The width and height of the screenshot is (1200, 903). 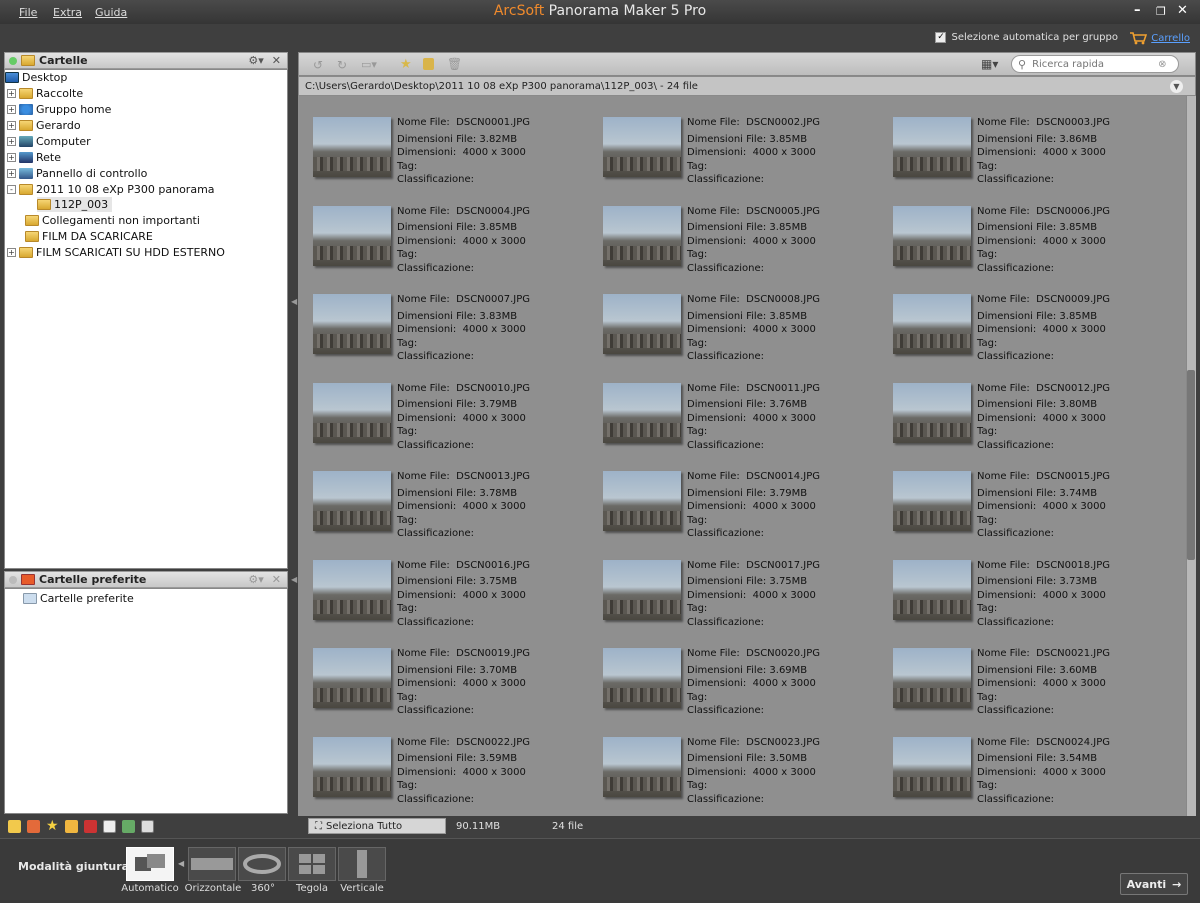 I want to click on tree-node-raccolte: + Raccolte, so click(x=45, y=93).